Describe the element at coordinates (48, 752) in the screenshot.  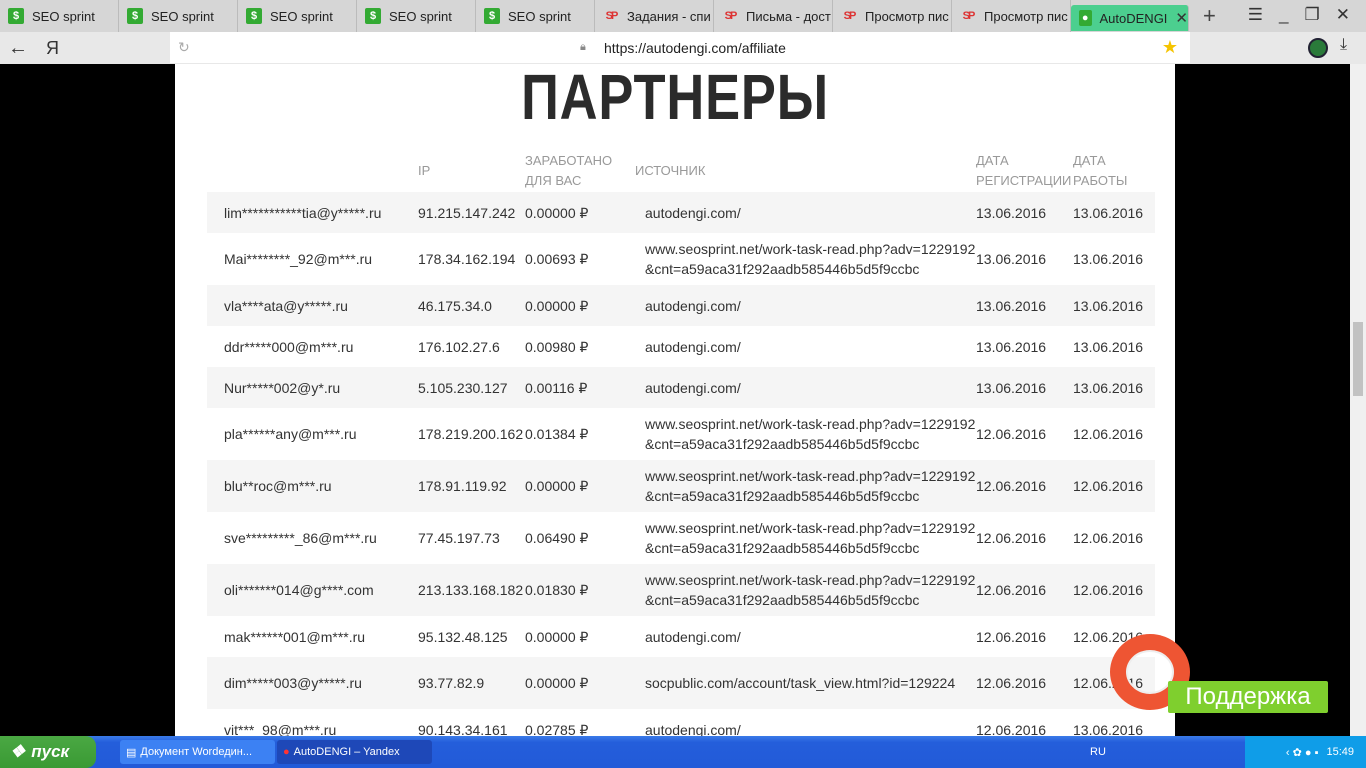
I see `start-button: ❖ пуск` at that location.